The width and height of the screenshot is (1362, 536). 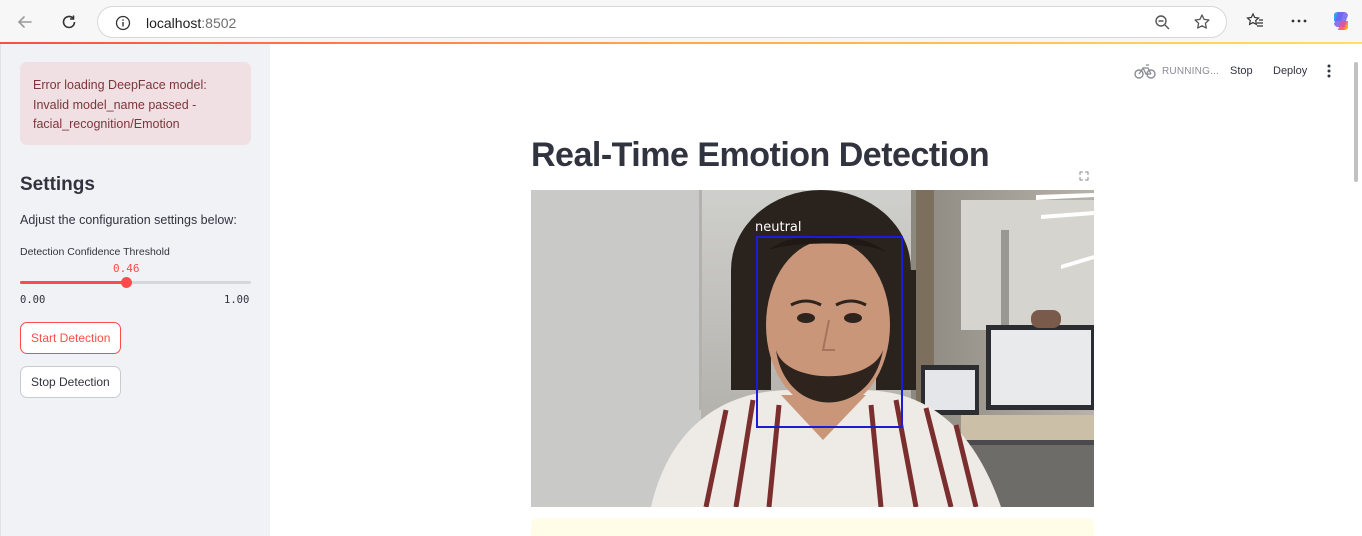 I want to click on stop-app-button: Stop, so click(x=1241, y=71).